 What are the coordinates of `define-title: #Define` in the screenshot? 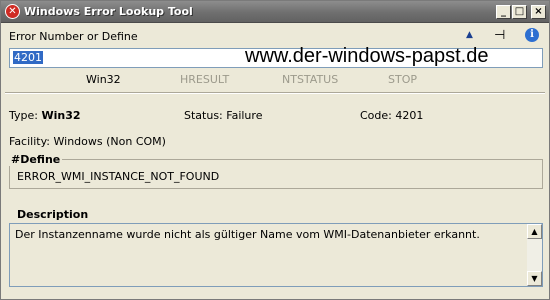 It's located at (36, 159).